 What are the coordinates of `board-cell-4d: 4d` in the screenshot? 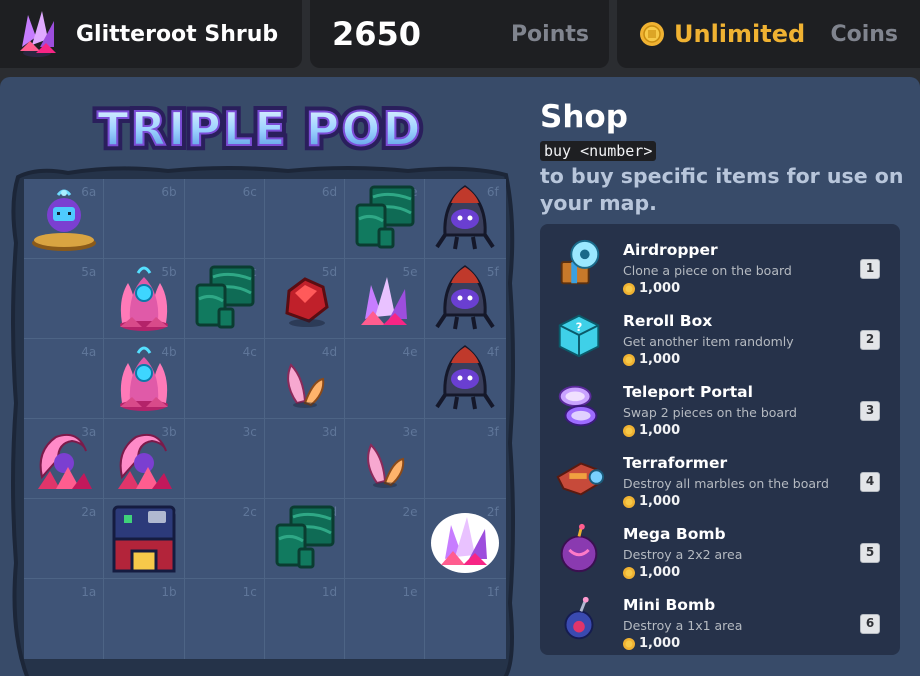 It's located at (305, 379).